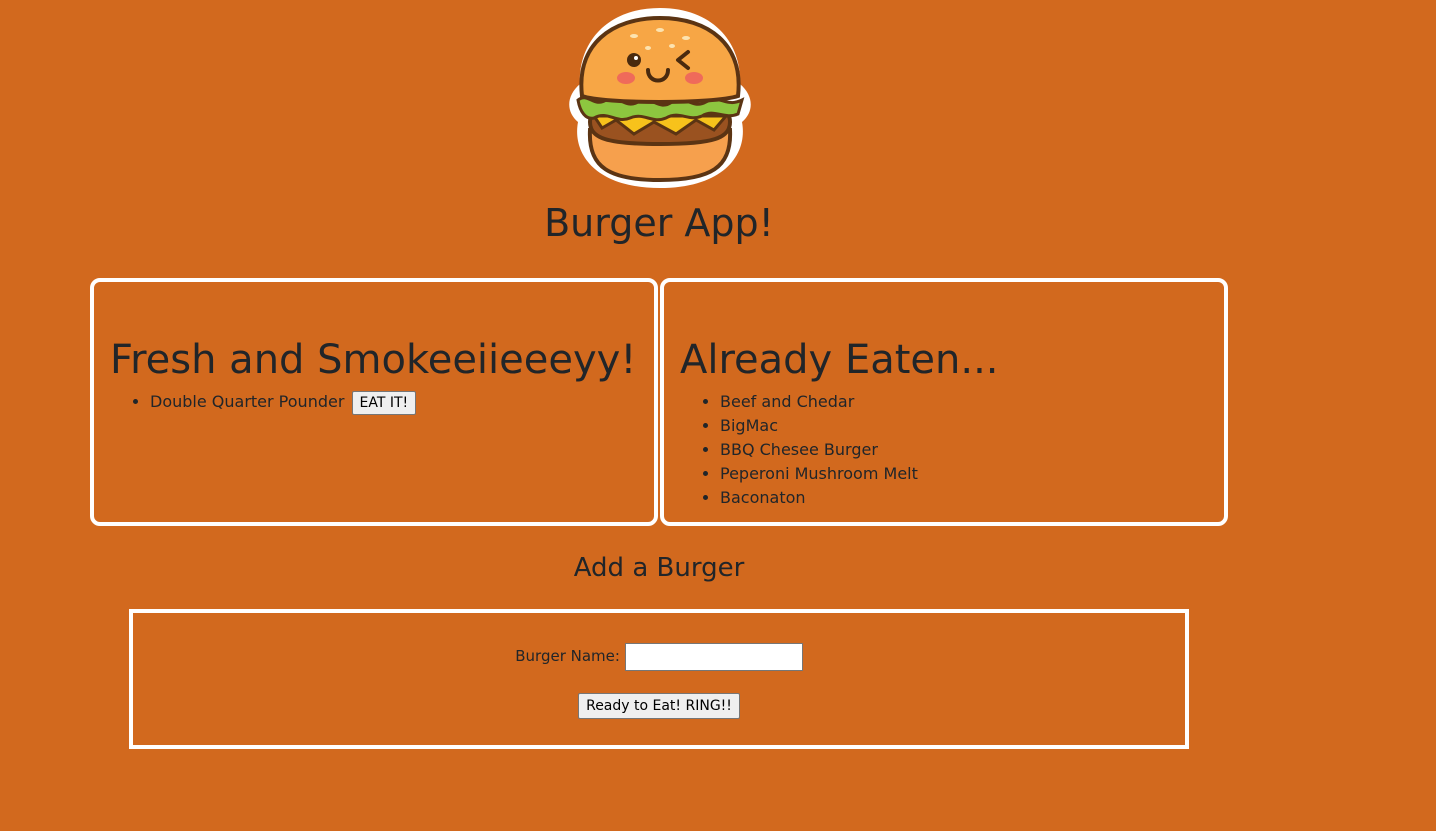 This screenshot has width=1436, height=831. What do you see at coordinates (819, 450) in the screenshot?
I see `list-item: BBQ Chesee Burger` at bounding box center [819, 450].